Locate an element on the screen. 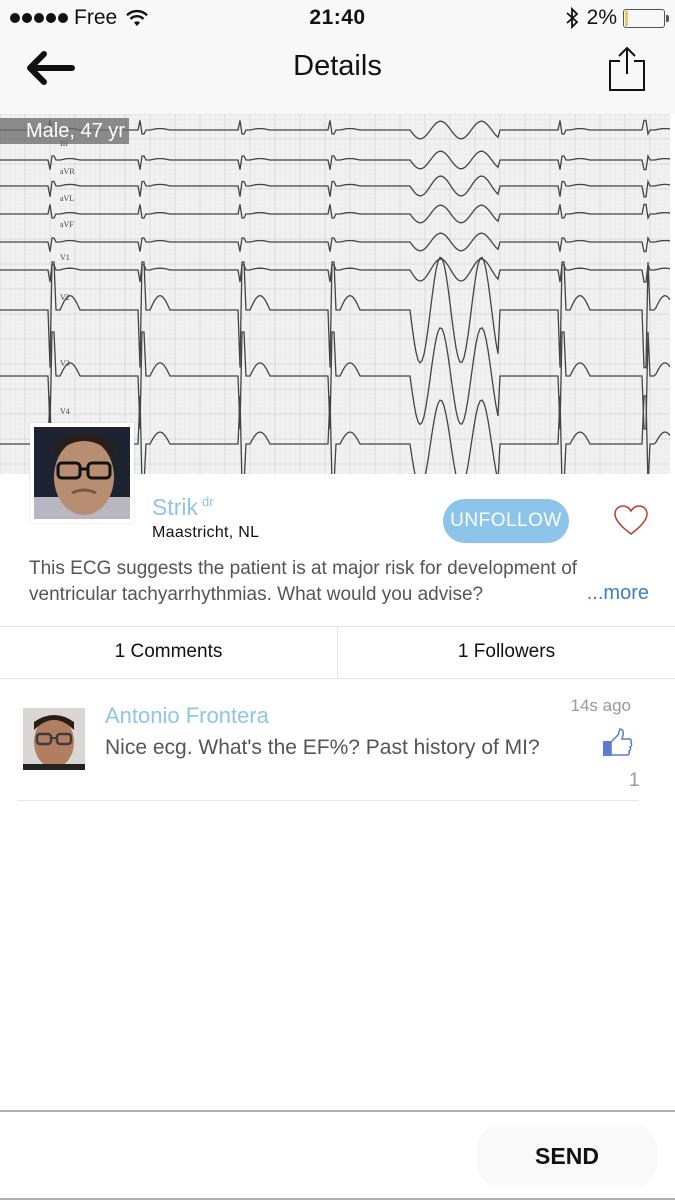 The image size is (675, 1200). ecg-lead-label: V4 is located at coordinates (65, 411).